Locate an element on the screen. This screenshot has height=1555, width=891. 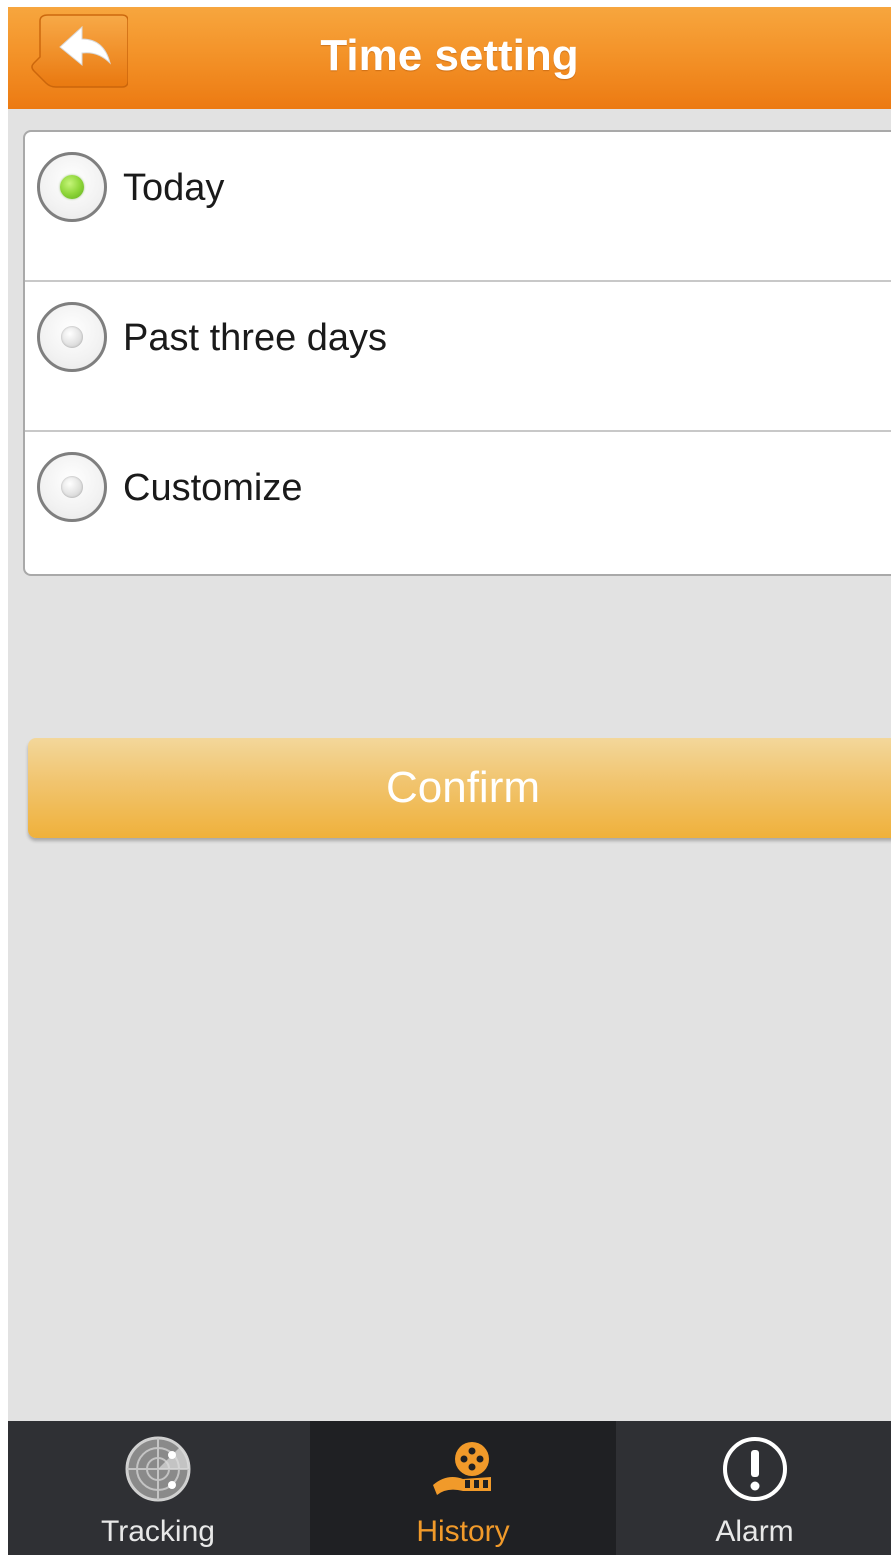
header-bar: Time setting is located at coordinates (449, 58).